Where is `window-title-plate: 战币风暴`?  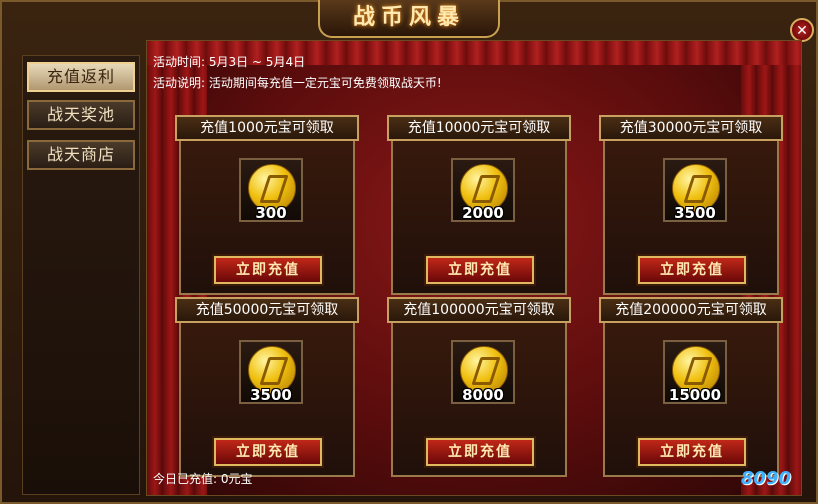 window-title-plate: 战币风暴 is located at coordinates (409, 19).